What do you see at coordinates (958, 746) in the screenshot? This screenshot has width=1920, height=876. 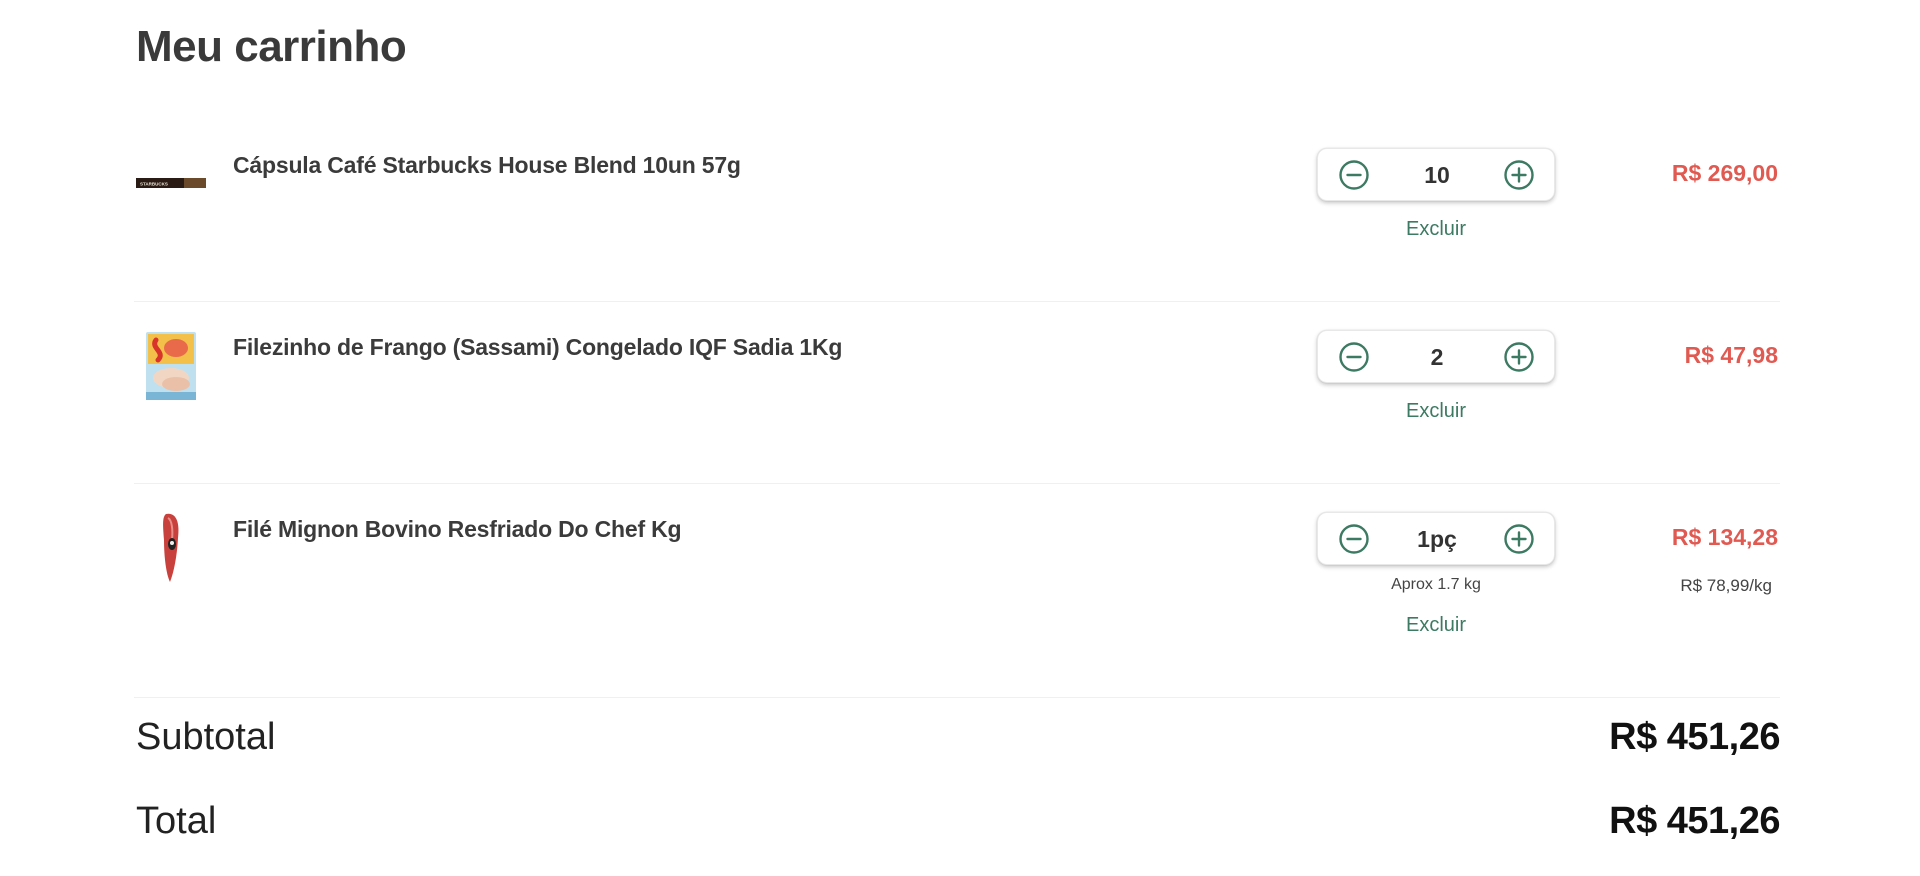 I see `subtotal-row: Subtotal R$ 451,26` at bounding box center [958, 746].